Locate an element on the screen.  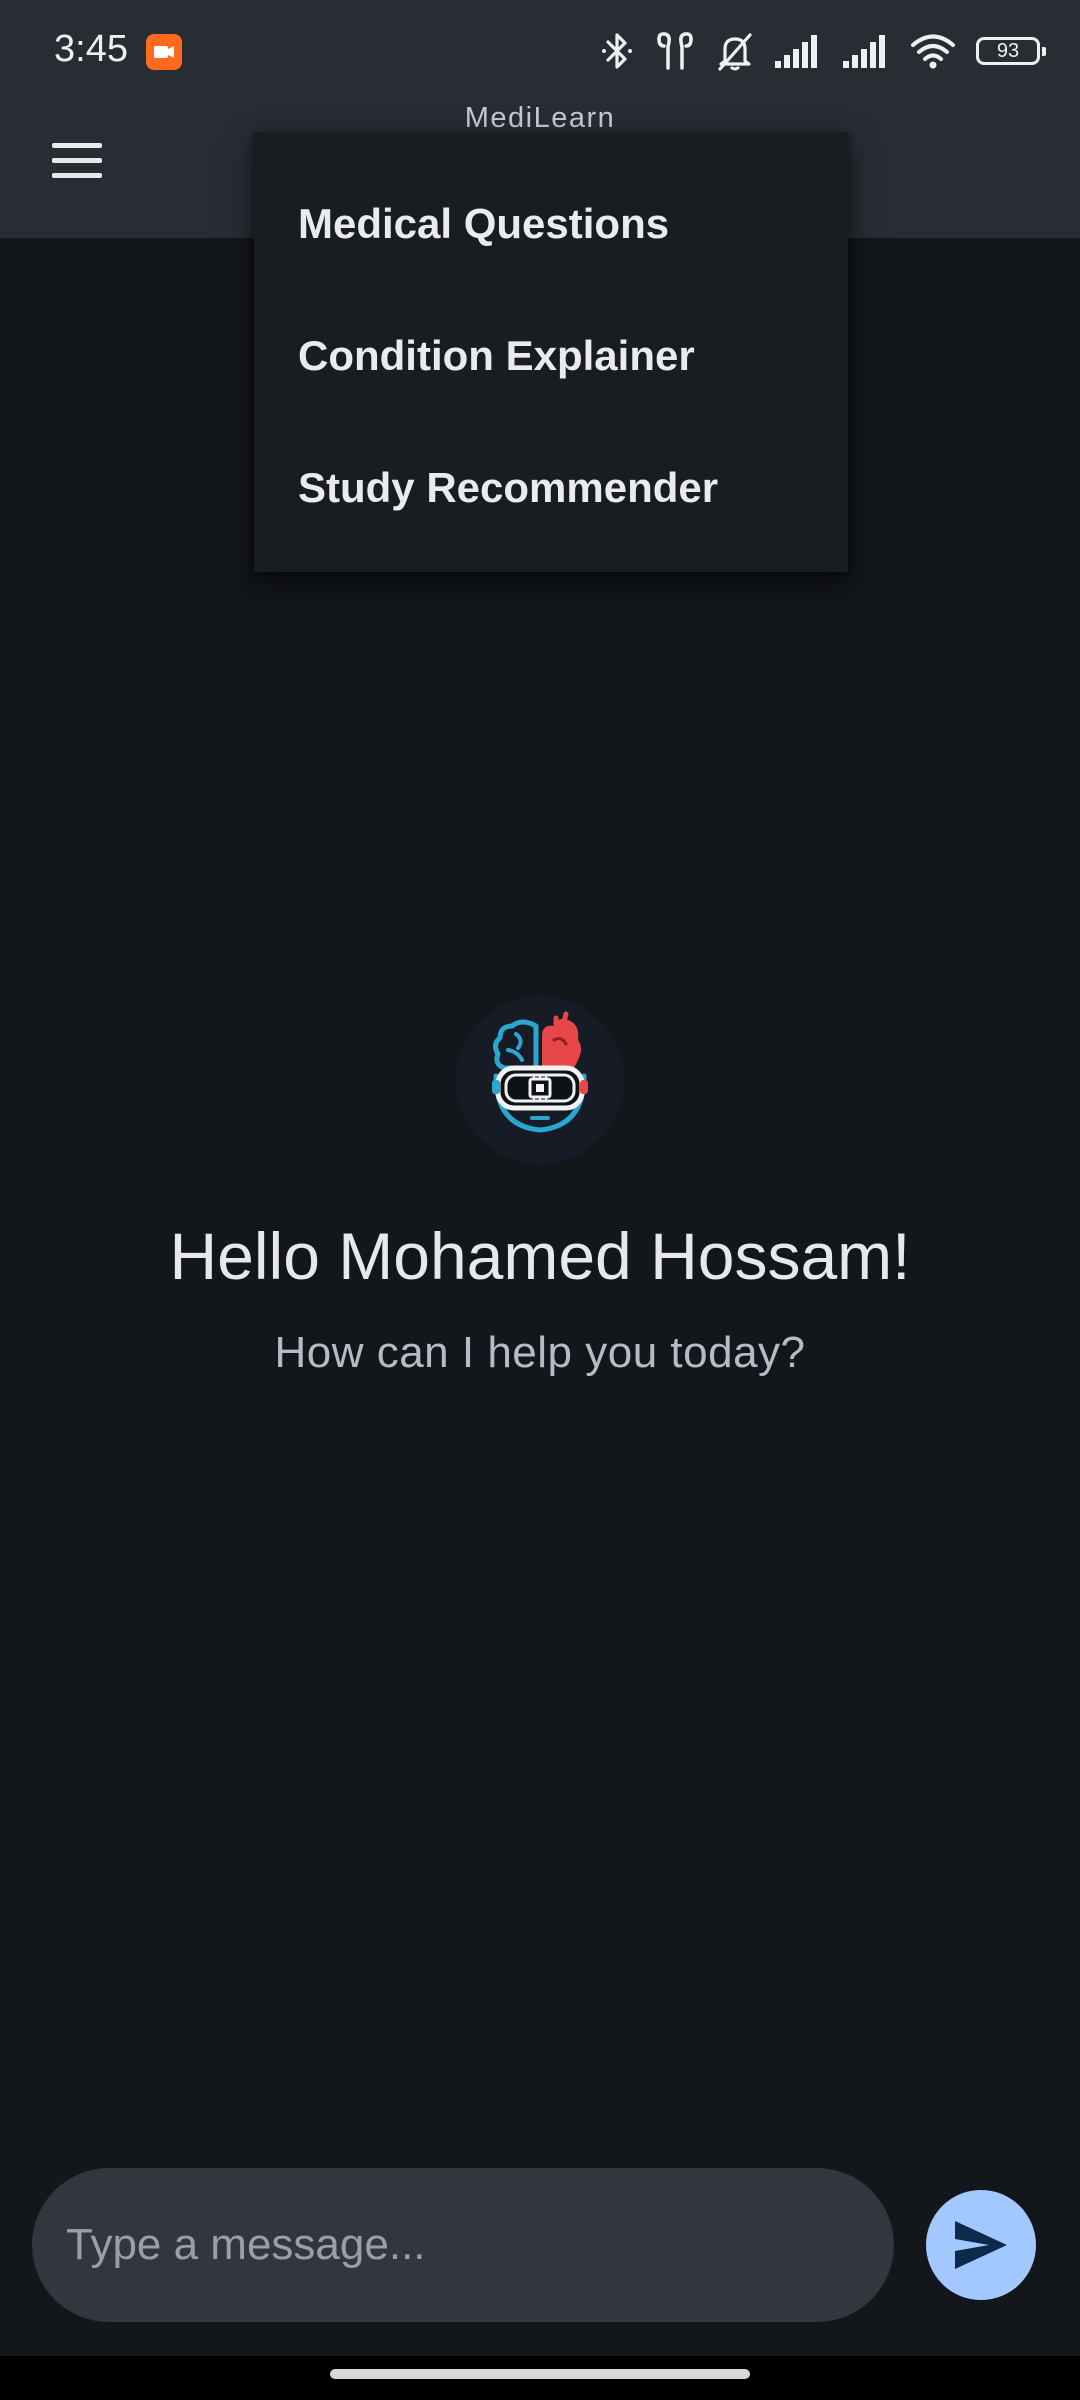
greeting-title: Hello Mohamed Hossam! is located at coordinates (540, 1256).